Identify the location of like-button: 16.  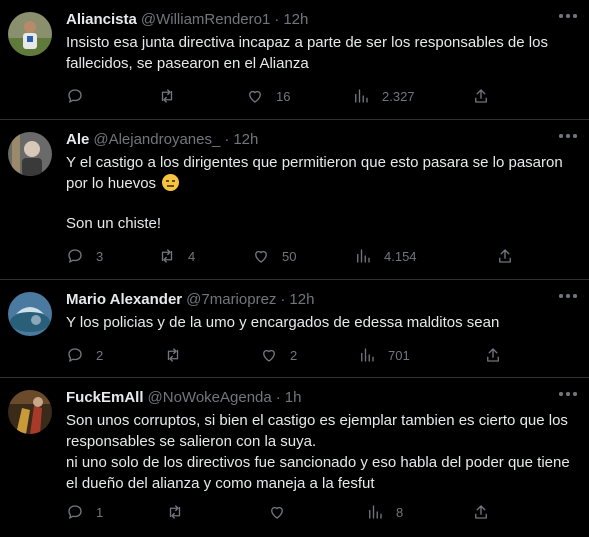
(268, 96).